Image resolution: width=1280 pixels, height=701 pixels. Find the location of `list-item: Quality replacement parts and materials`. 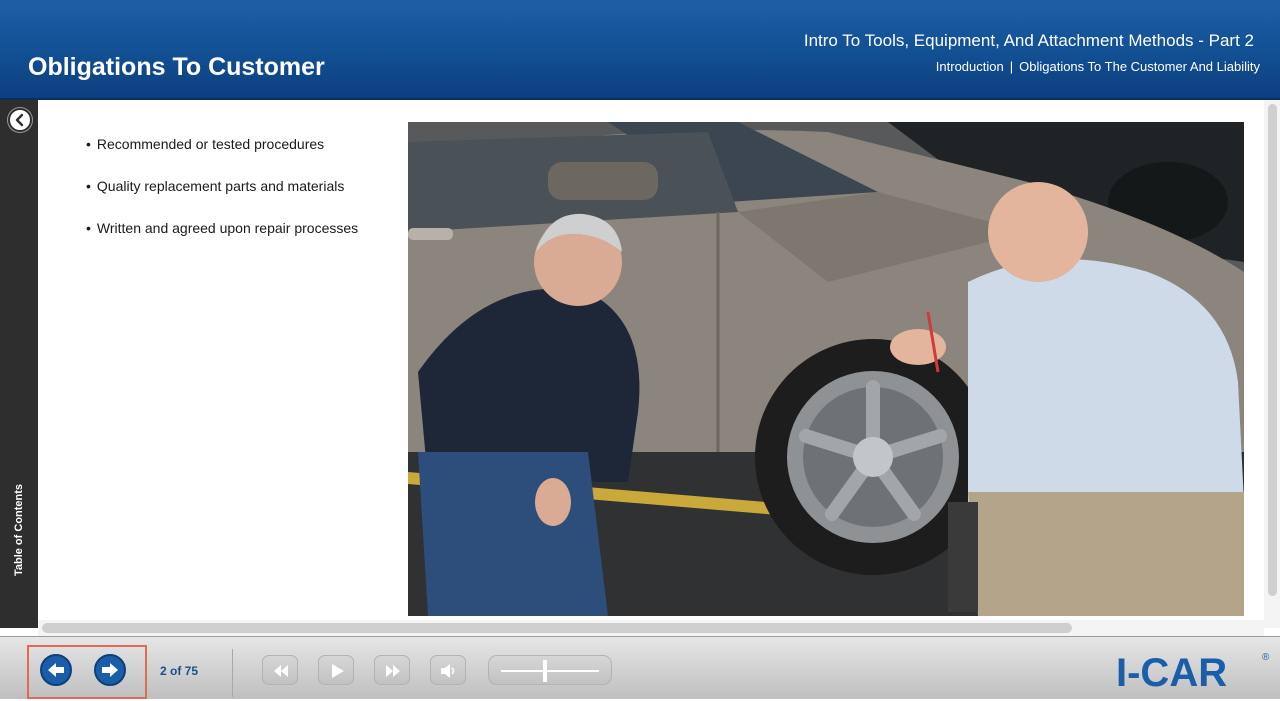

list-item: Quality replacement parts and materials is located at coordinates (222, 186).